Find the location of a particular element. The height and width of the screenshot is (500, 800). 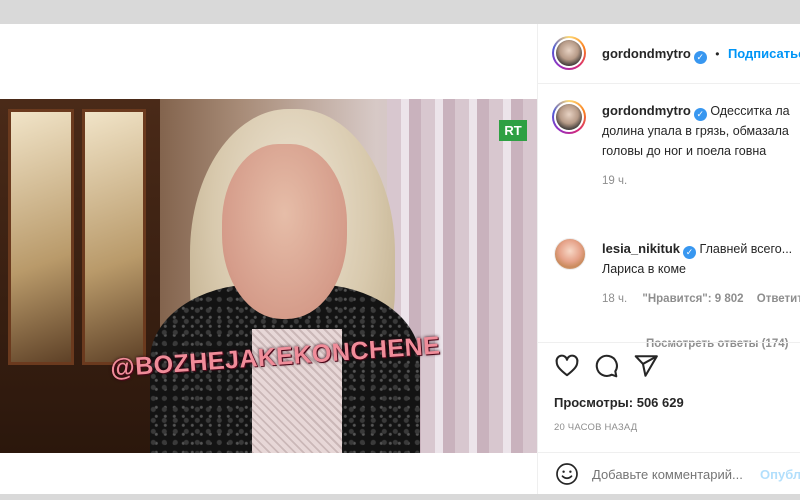

rt-channel-logo: RT is located at coordinates (513, 130).